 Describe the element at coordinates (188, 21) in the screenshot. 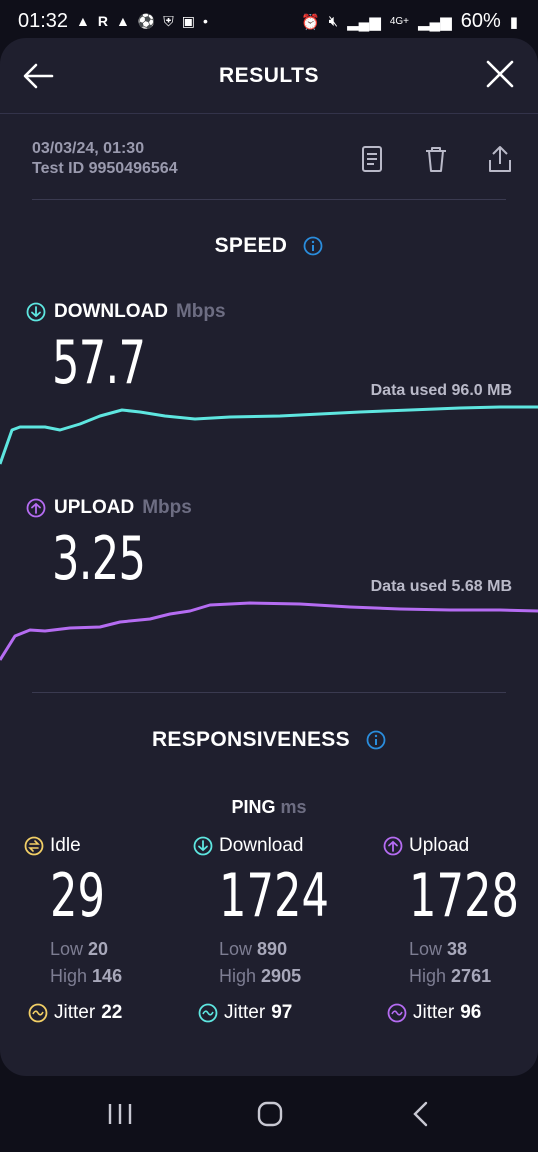

I see `mobile-app-icon: ▣` at that location.